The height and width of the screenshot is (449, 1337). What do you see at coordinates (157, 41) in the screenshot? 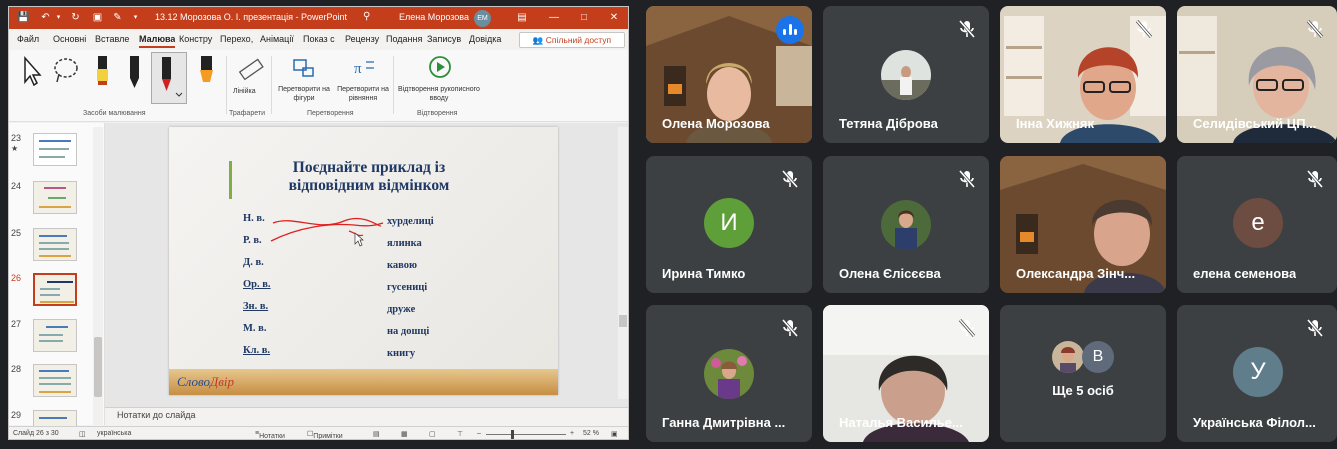
I see `tab-draw: Малюва` at bounding box center [157, 41].